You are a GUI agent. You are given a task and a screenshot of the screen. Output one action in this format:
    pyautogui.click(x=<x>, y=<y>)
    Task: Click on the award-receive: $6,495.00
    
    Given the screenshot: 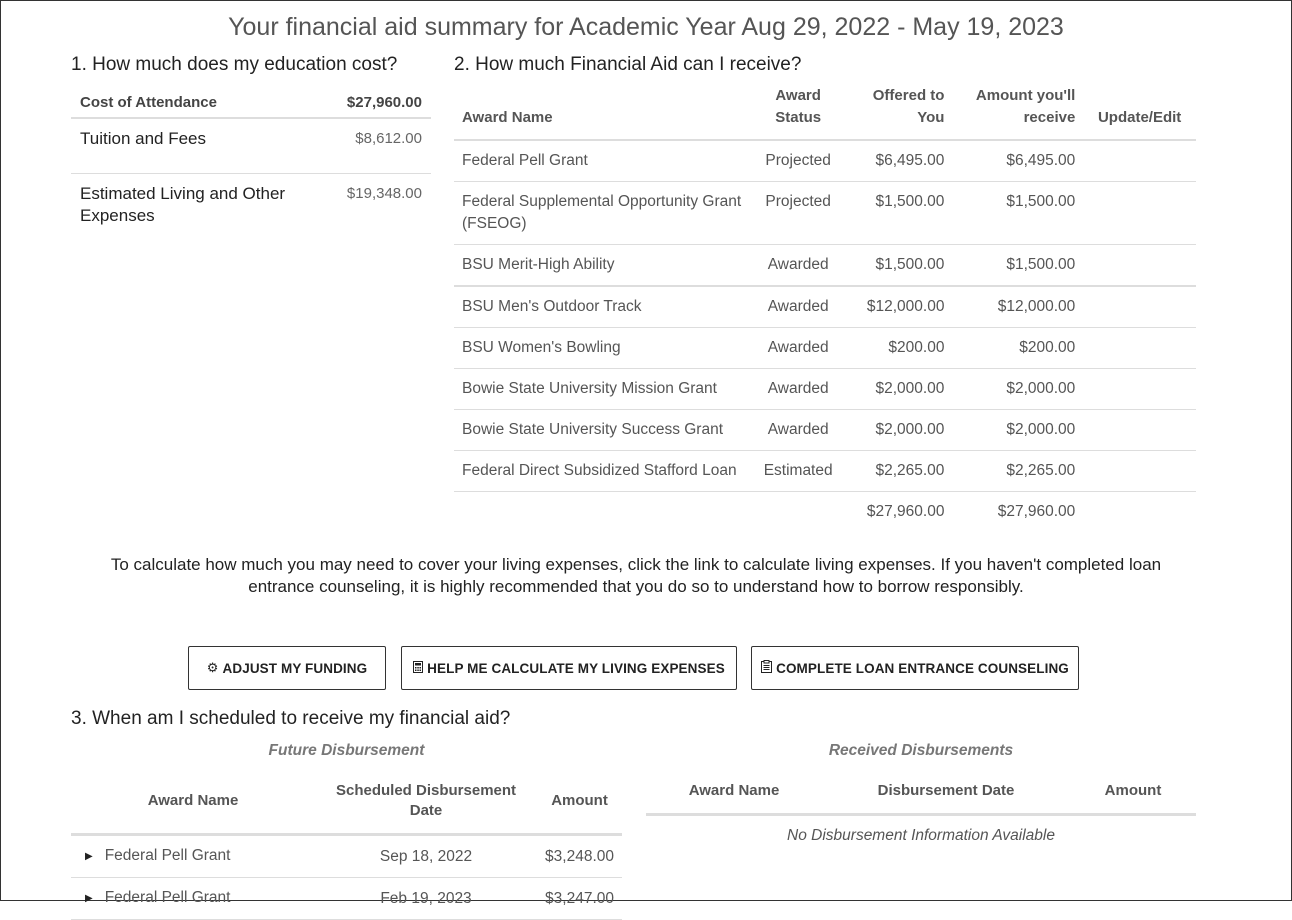 What is the action you would take?
    pyautogui.click(x=1018, y=161)
    